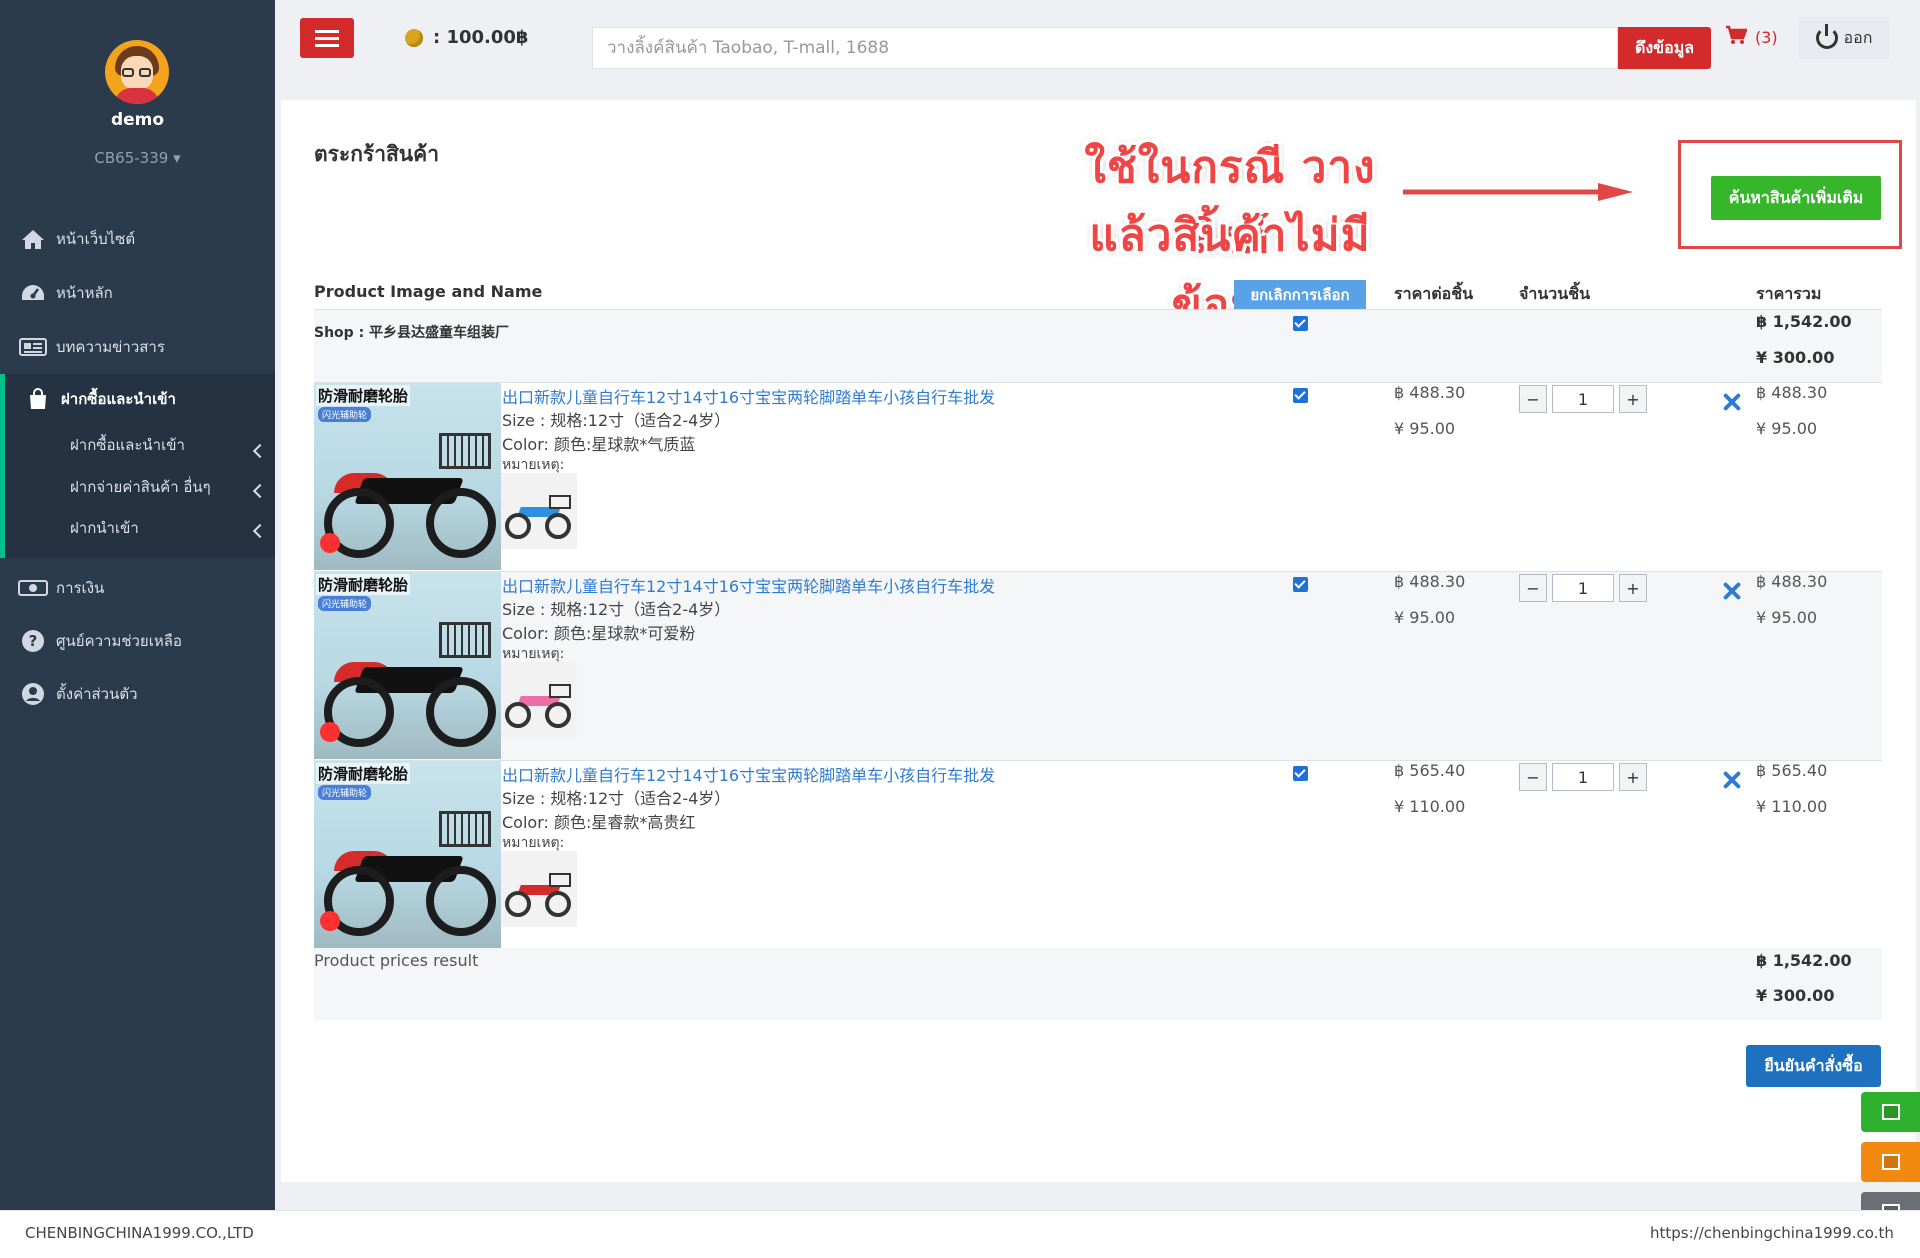 The width and height of the screenshot is (1920, 1258). Describe the element at coordinates (466, 37) in the screenshot. I see `wallet-balance: : 100.00฿` at that location.